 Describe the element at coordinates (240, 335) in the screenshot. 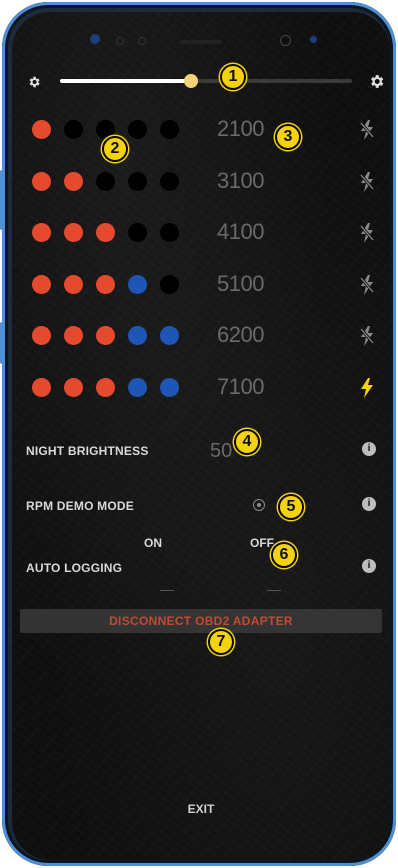

I see `rpm-value: 6200` at that location.